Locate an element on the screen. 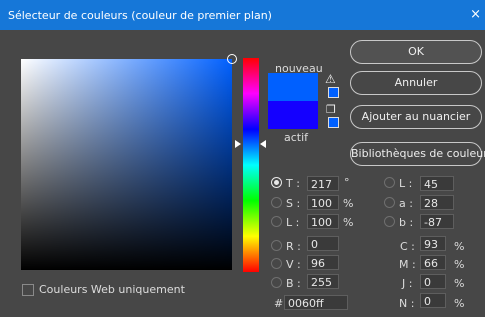 The width and height of the screenshot is (485, 317). cyan-unit: % is located at coordinates (459, 246).